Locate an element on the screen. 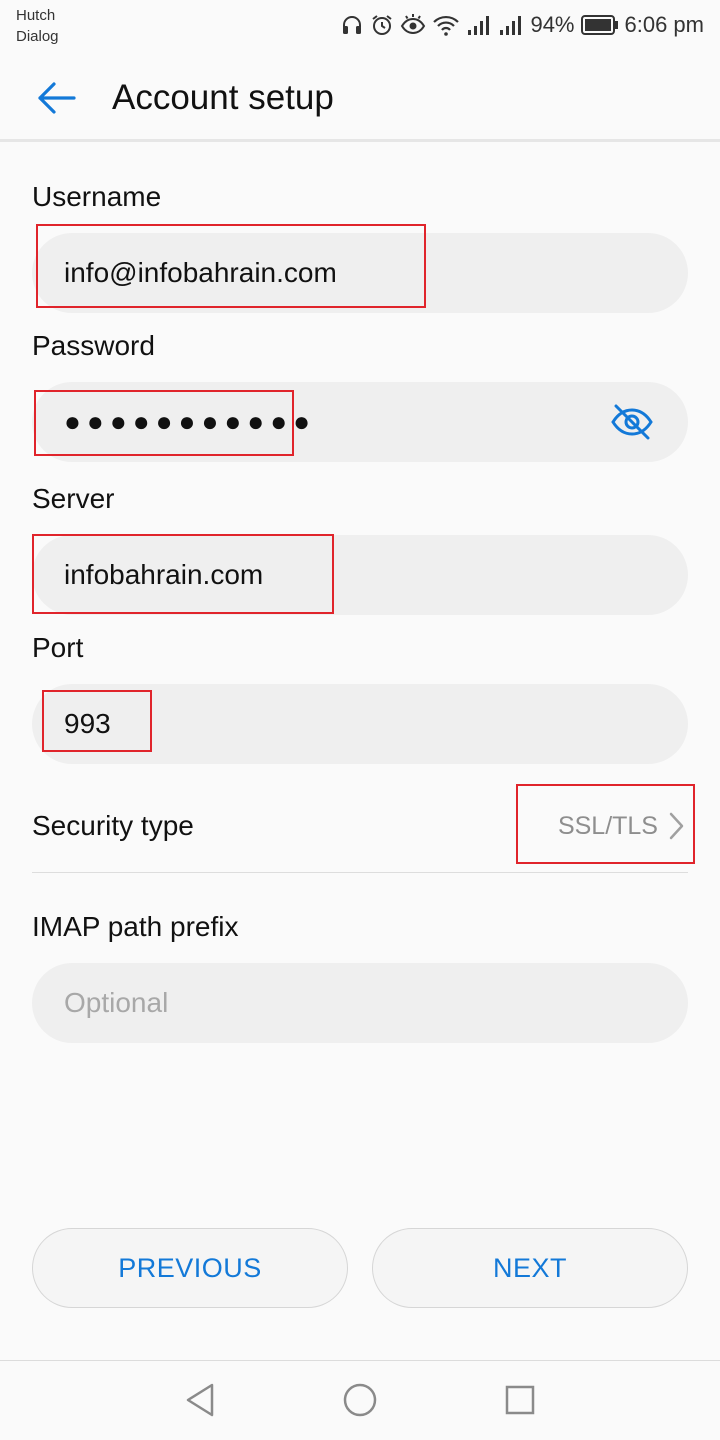 Image resolution: width=720 pixels, height=1440 pixels. nav-recents-icon is located at coordinates (520, 1400).